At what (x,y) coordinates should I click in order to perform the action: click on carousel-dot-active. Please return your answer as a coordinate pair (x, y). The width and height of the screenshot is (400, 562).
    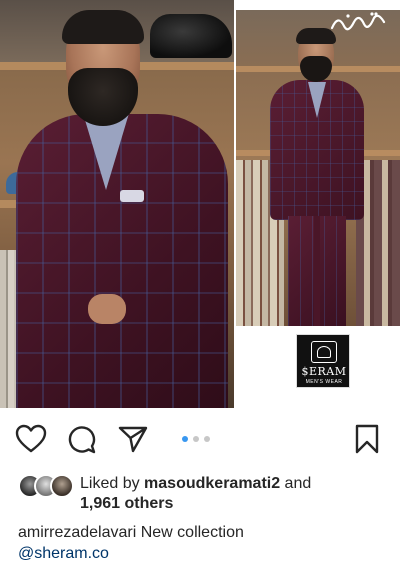
    Looking at the image, I should click on (185, 439).